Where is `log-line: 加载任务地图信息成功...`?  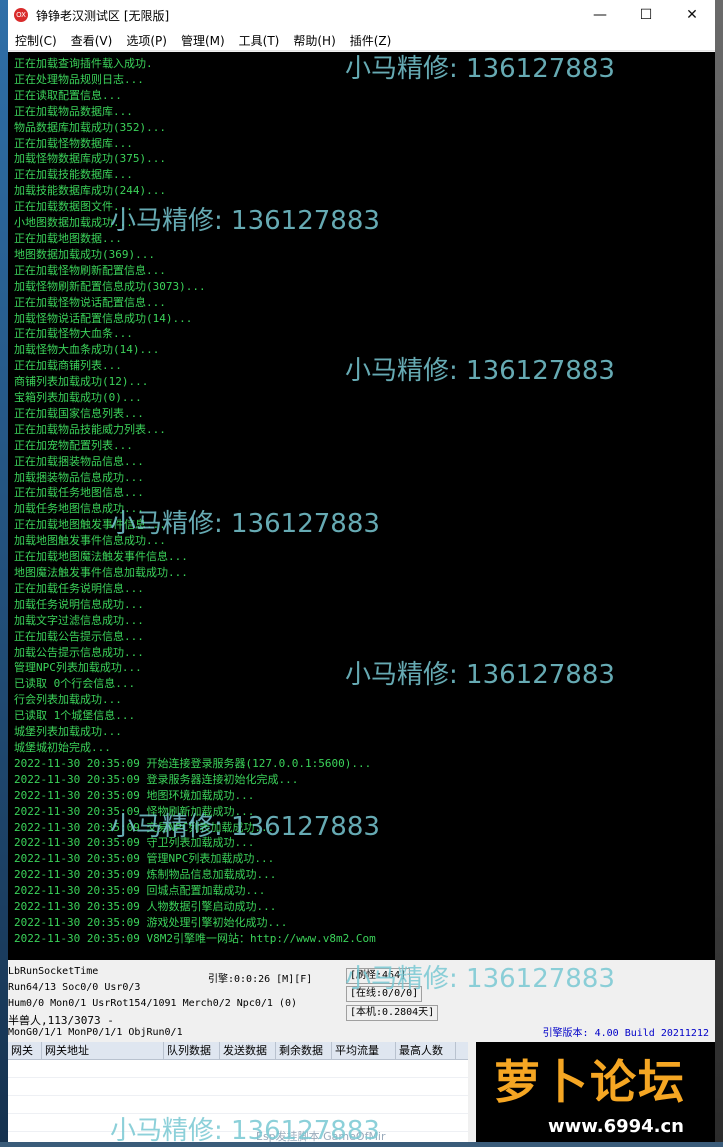 log-line: 加载任务地图信息成功... is located at coordinates (79, 509).